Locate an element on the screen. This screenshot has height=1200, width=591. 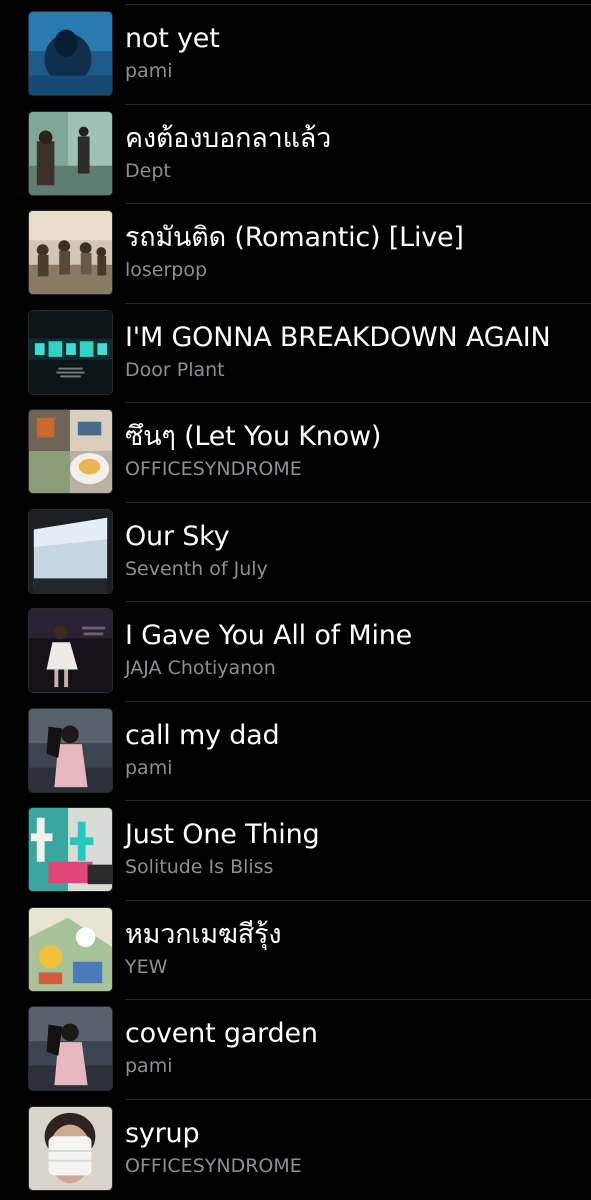
song-artist: JAJA Chotiyanon is located at coordinates (200, 668).